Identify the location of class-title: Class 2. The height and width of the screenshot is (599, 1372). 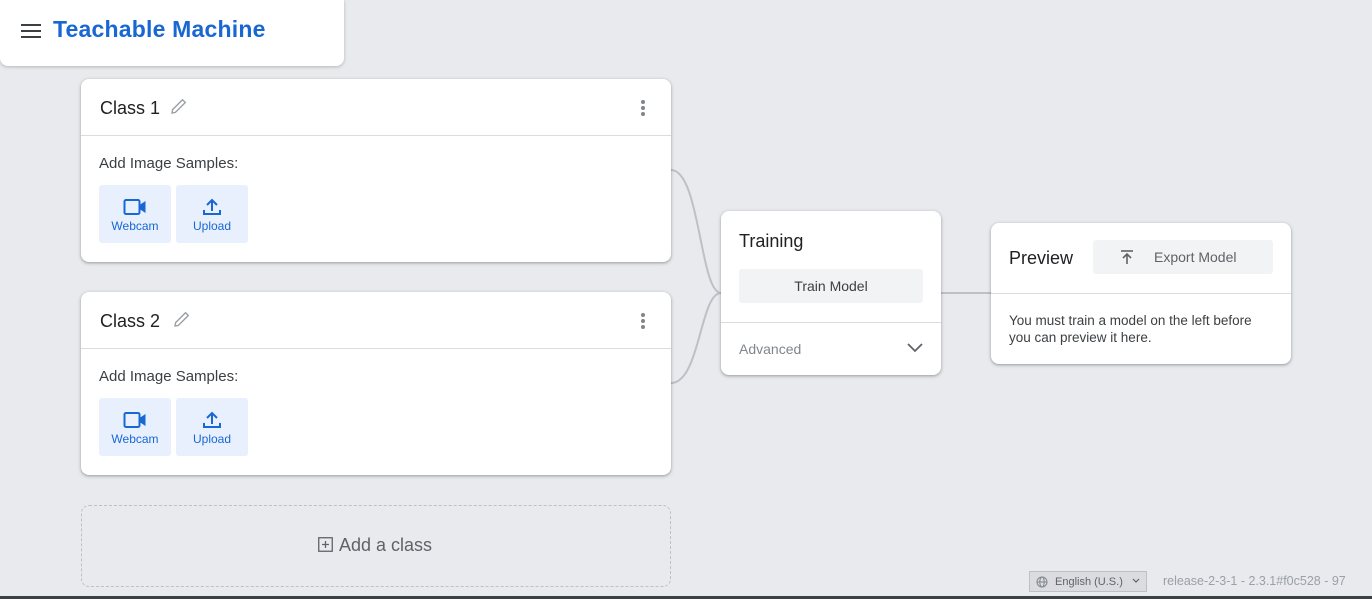
(130, 321).